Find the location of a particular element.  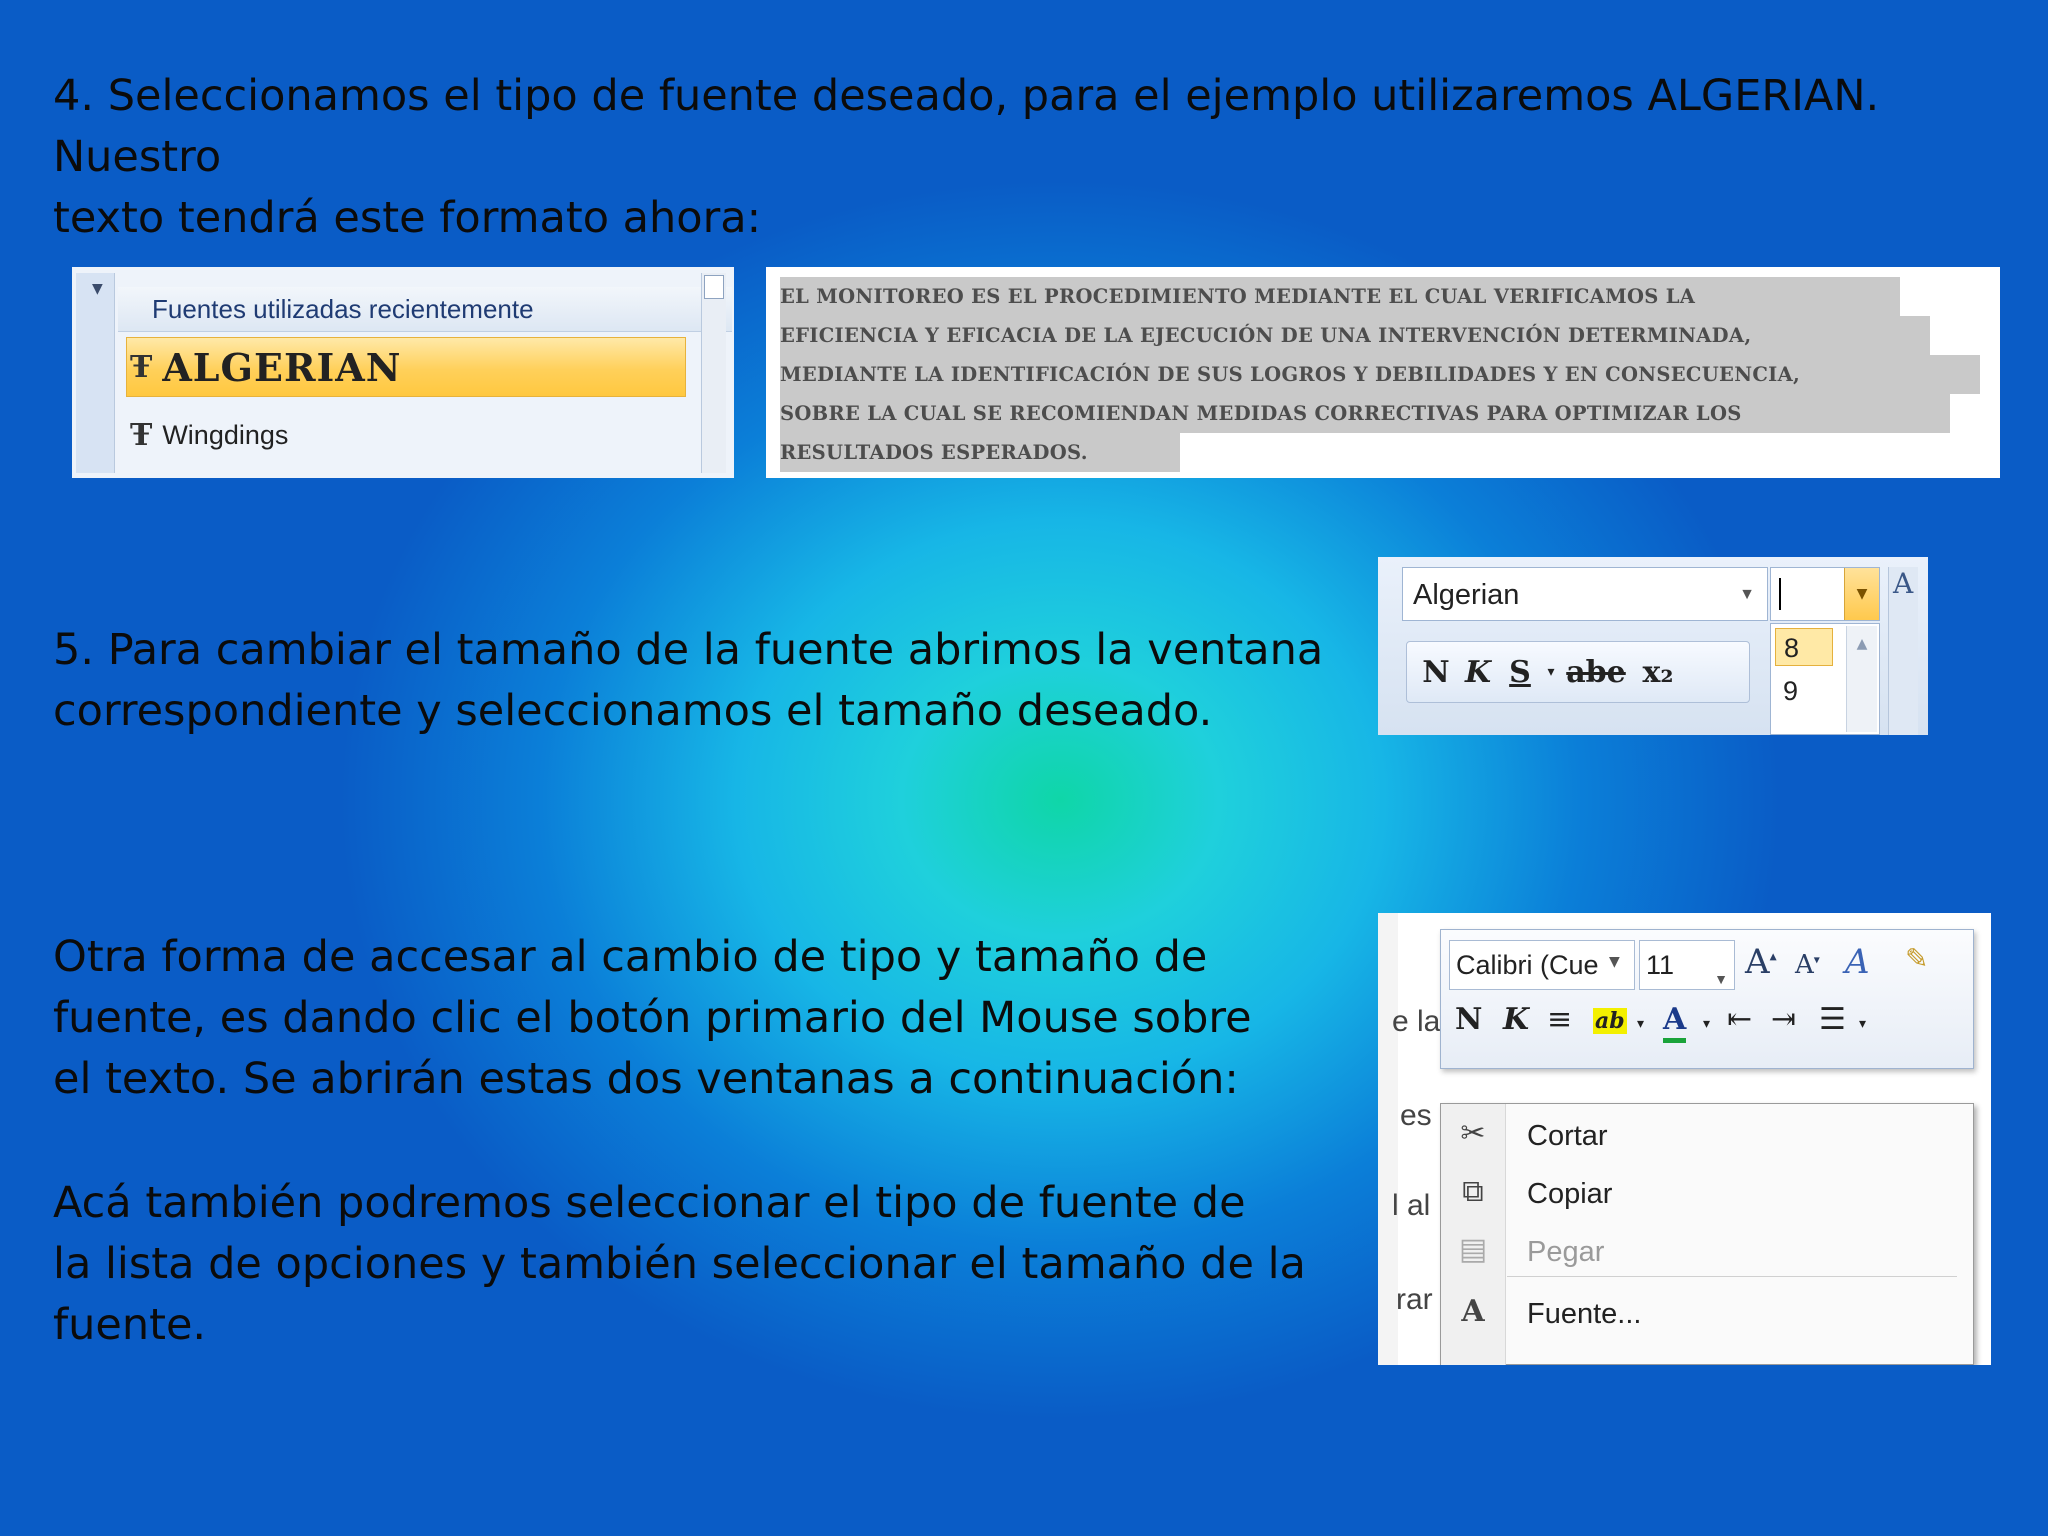

font-color-dropdown-icon: ▾ is located at coordinates (1706, 1024).